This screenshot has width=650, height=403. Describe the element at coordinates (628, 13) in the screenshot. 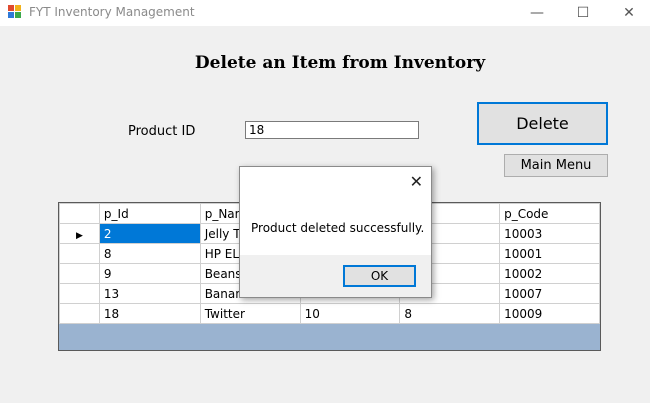

I see `close-window-button: ✕` at that location.